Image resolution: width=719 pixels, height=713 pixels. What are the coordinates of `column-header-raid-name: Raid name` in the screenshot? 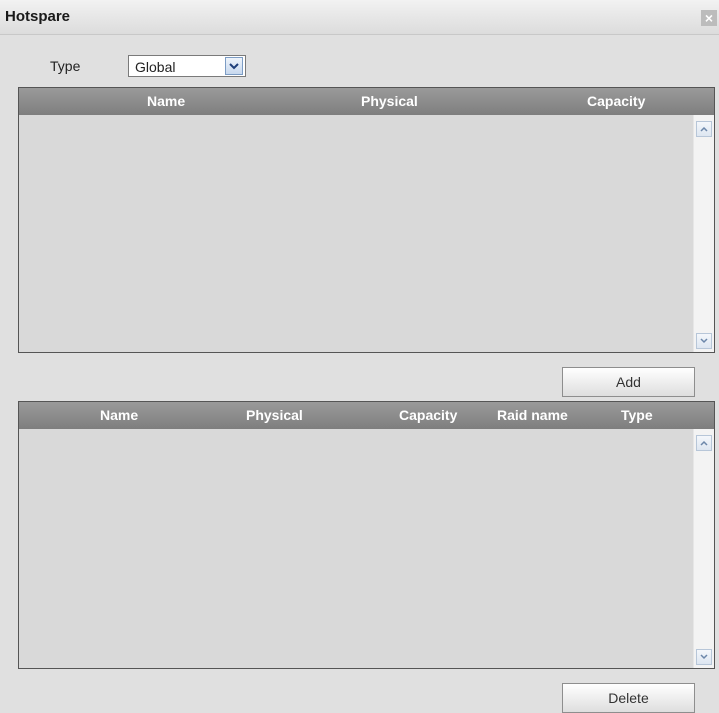 It's located at (532, 415).